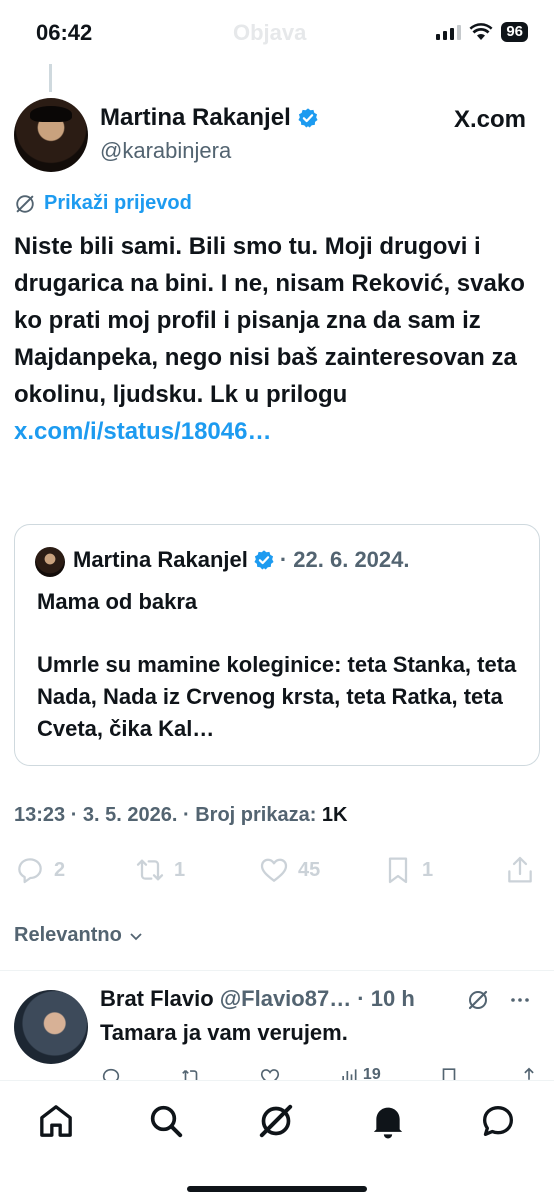 This screenshot has width=554, height=1200. What do you see at coordinates (157, 999) in the screenshot?
I see `reply-author-name: Brat Flavio` at bounding box center [157, 999].